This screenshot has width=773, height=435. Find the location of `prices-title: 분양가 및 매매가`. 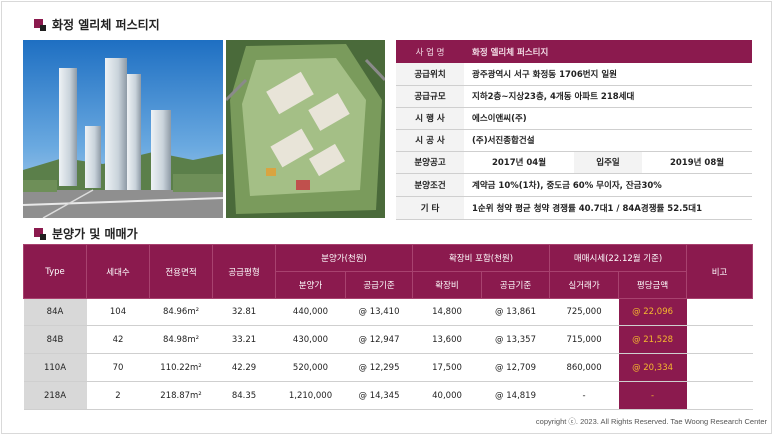

prices-title: 분양가 및 매매가 is located at coordinates (95, 234).